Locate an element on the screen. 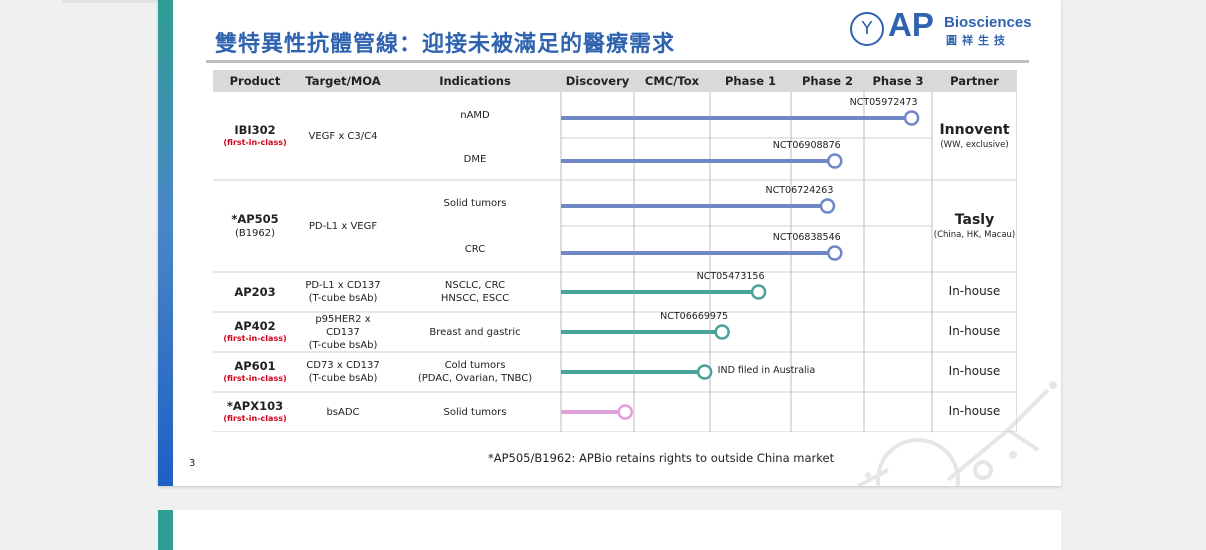 Image resolution: width=1206 pixels, height=550 pixels. company-logo: Y AP Biosciences 圓祥生技 is located at coordinates (943, 28).